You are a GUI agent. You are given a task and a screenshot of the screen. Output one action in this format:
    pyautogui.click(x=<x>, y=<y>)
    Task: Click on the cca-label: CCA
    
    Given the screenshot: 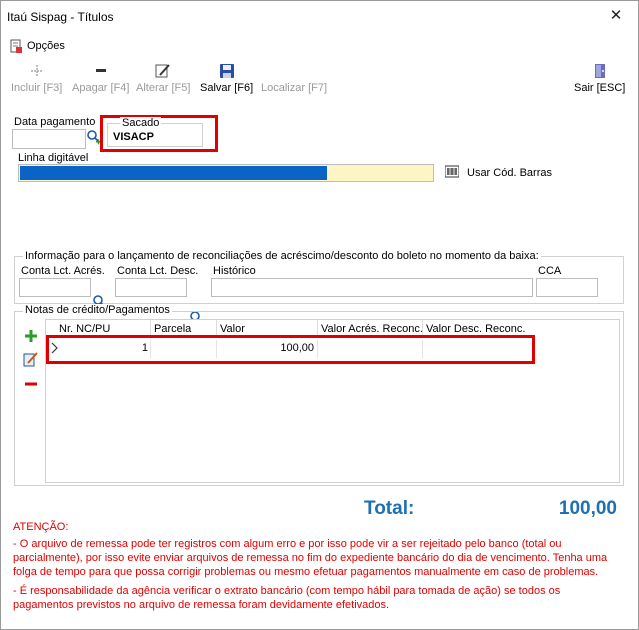 What is the action you would take?
    pyautogui.click(x=550, y=271)
    